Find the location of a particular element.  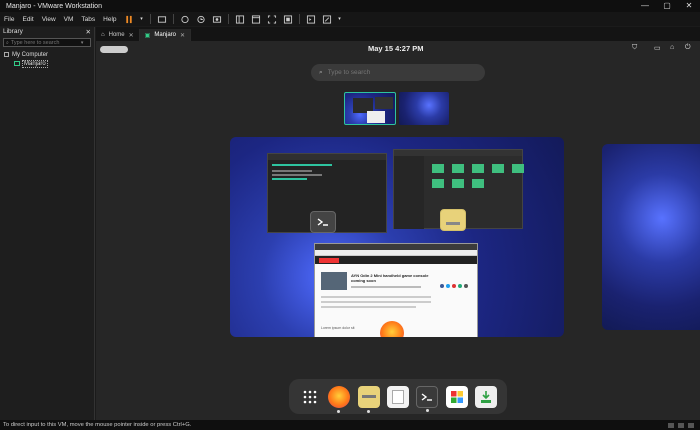

menu-edit: Edit is located at coordinates (27, 19).